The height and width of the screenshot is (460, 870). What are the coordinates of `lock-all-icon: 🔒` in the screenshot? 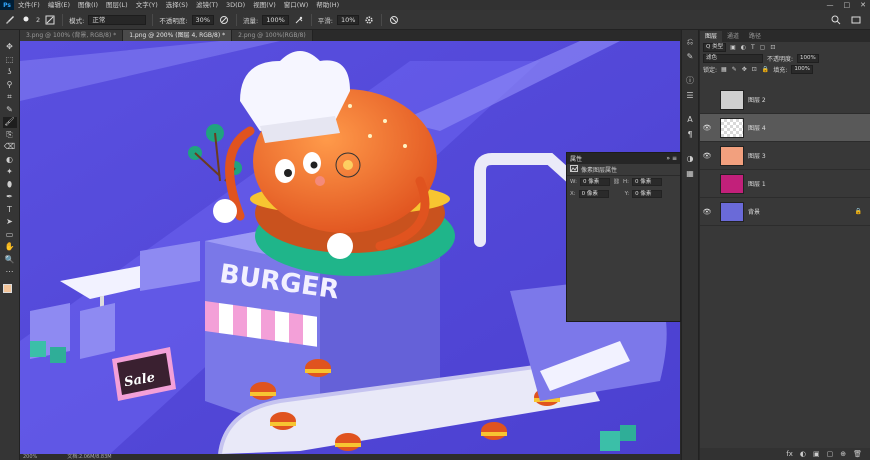 It's located at (765, 69).